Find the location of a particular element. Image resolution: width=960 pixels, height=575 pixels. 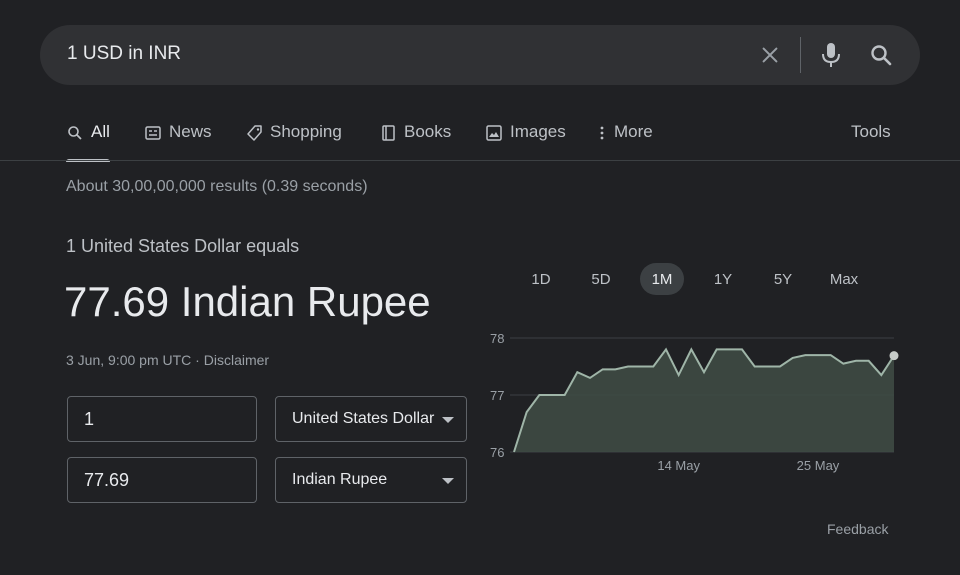

to-currency-select: Indian Rupee is located at coordinates (371, 480).